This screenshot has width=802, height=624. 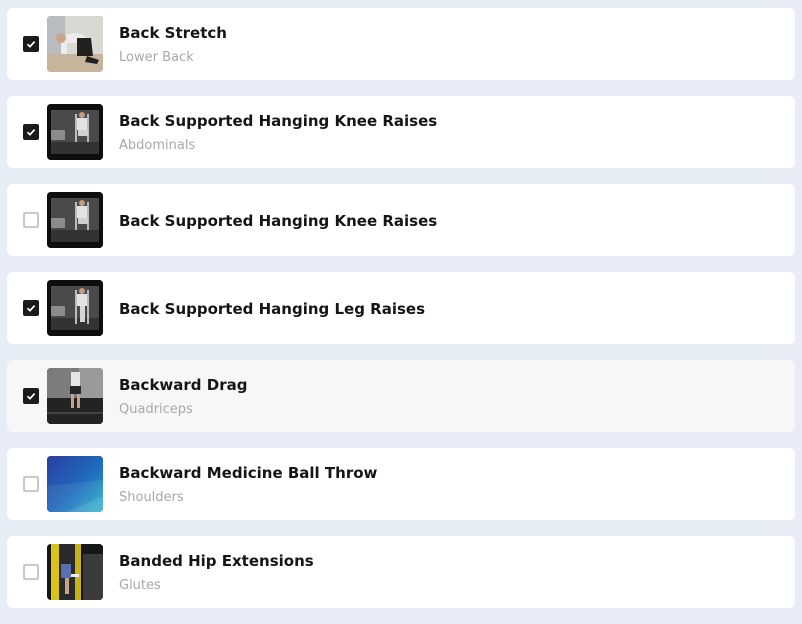 I want to click on exercise-name: Backward Medicine Ball Throw, so click(x=248, y=473).